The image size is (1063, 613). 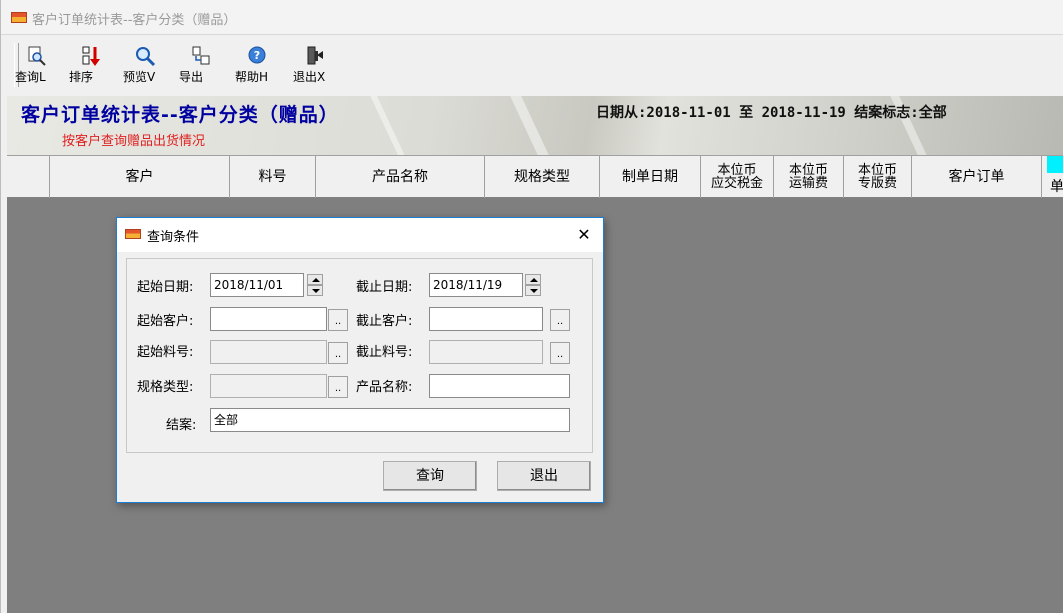 What do you see at coordinates (201, 55) in the screenshot?
I see `export-icon` at bounding box center [201, 55].